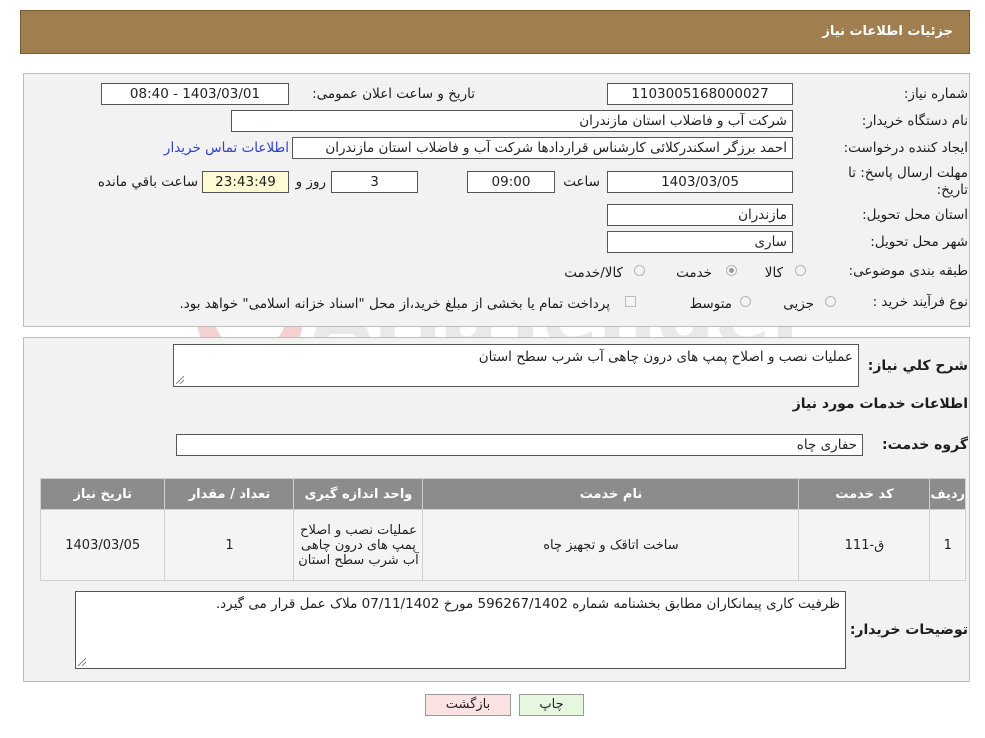  What do you see at coordinates (935, 94) in the screenshot?
I see `need-number-label: شماره نیاز:` at bounding box center [935, 94].